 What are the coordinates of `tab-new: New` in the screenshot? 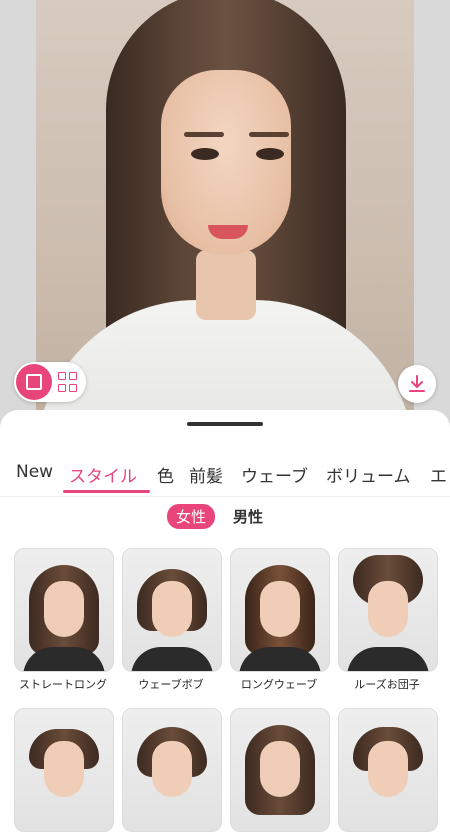 It's located at (34, 472).